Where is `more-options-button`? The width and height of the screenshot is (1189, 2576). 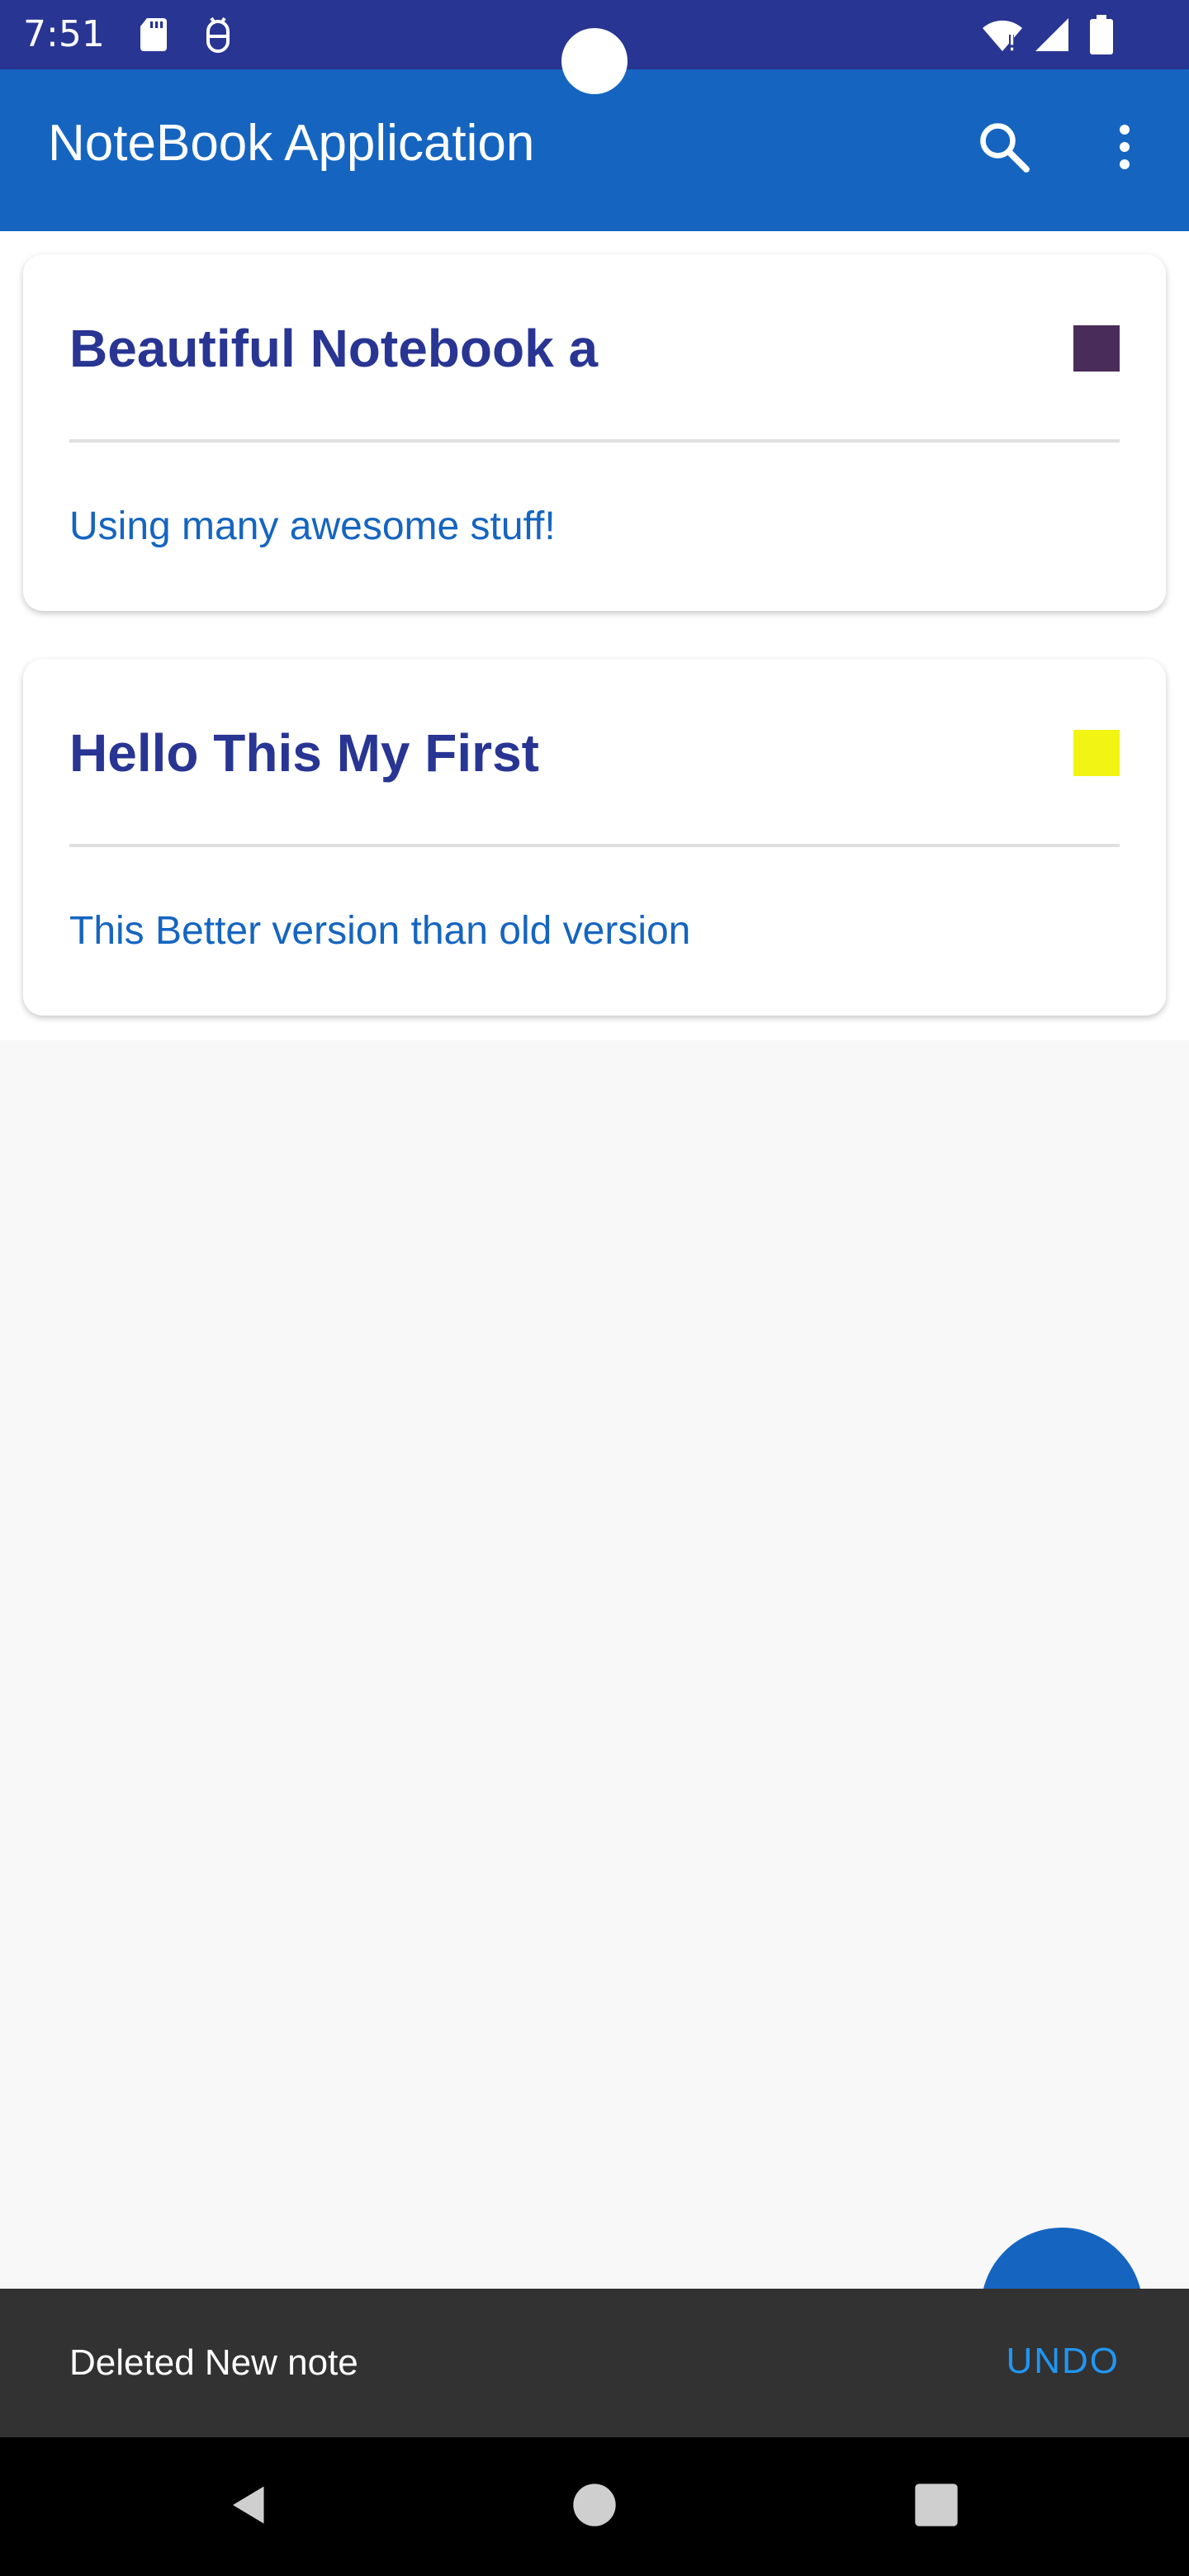
more-options-button is located at coordinates (1124, 148).